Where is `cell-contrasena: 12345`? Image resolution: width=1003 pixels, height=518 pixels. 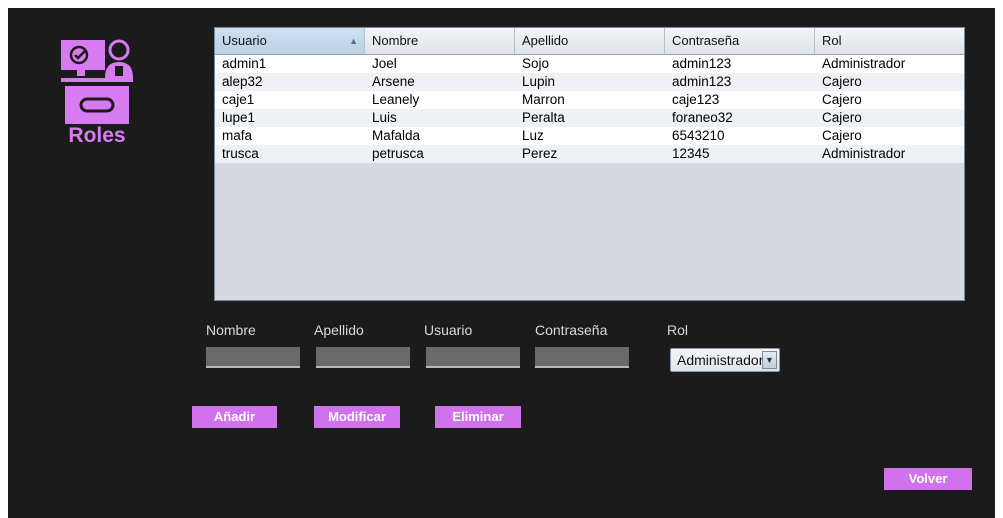
cell-contrasena: 12345 is located at coordinates (691, 153).